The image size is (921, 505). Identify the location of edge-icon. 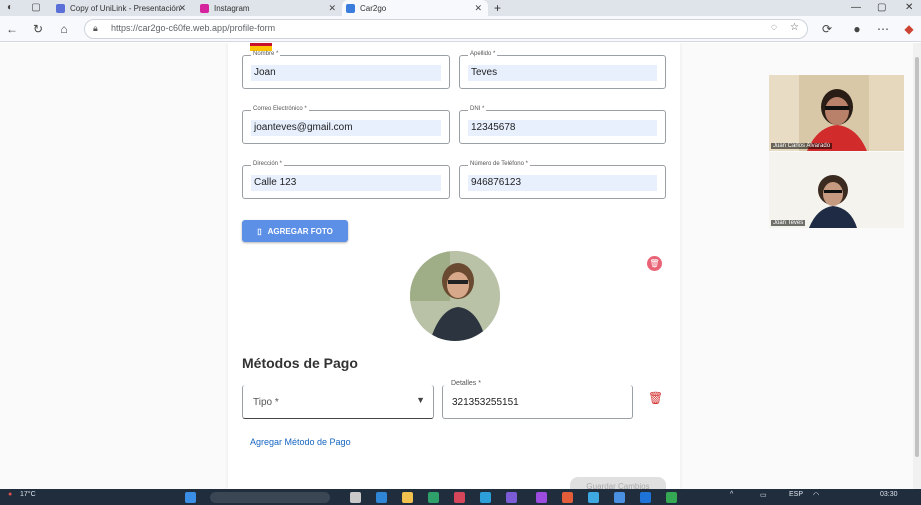
(381, 497).